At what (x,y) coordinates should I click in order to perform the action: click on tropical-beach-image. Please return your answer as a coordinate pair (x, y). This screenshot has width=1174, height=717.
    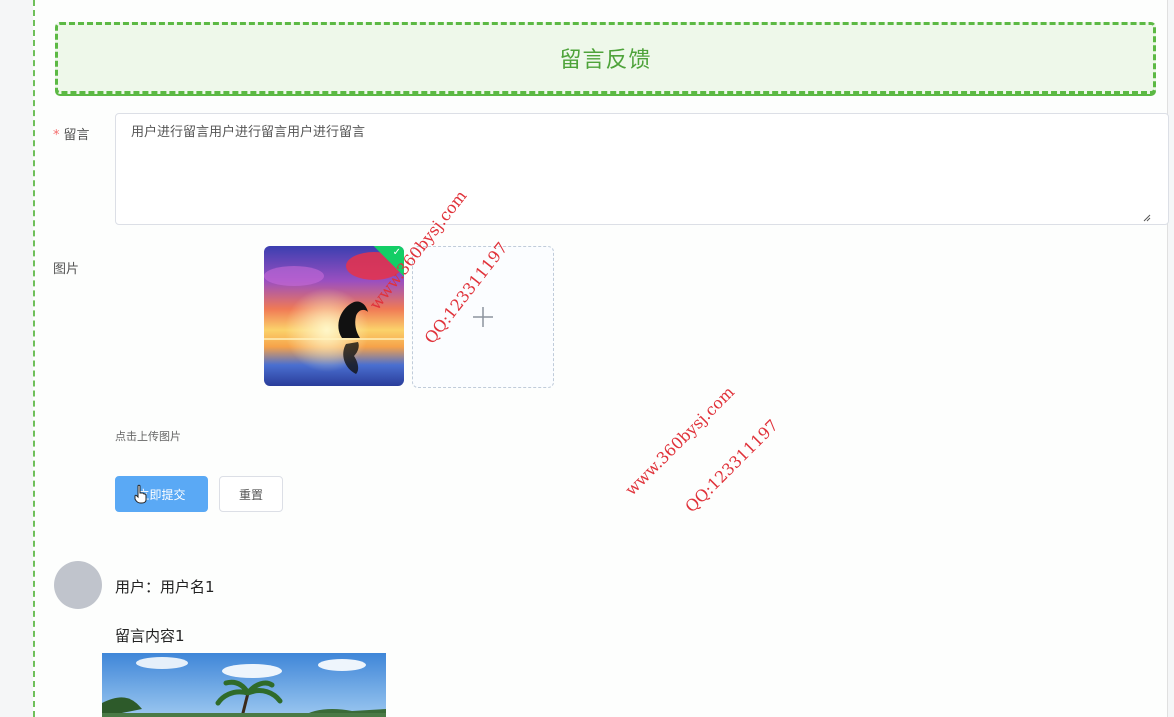
    Looking at the image, I should click on (244, 685).